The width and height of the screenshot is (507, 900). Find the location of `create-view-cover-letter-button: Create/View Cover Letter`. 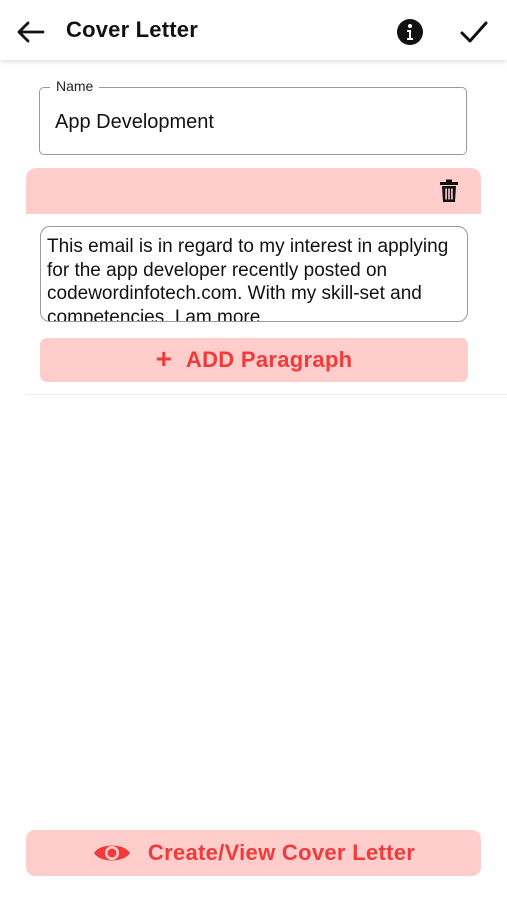

create-view-cover-letter-button: Create/View Cover Letter is located at coordinates (253, 853).